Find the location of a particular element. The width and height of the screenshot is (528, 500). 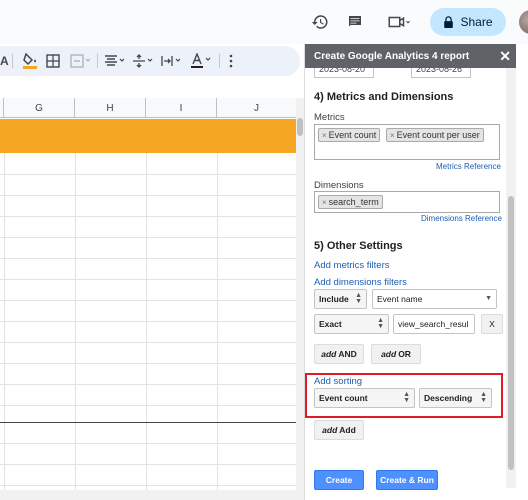

comment-icon is located at coordinates (355, 22).